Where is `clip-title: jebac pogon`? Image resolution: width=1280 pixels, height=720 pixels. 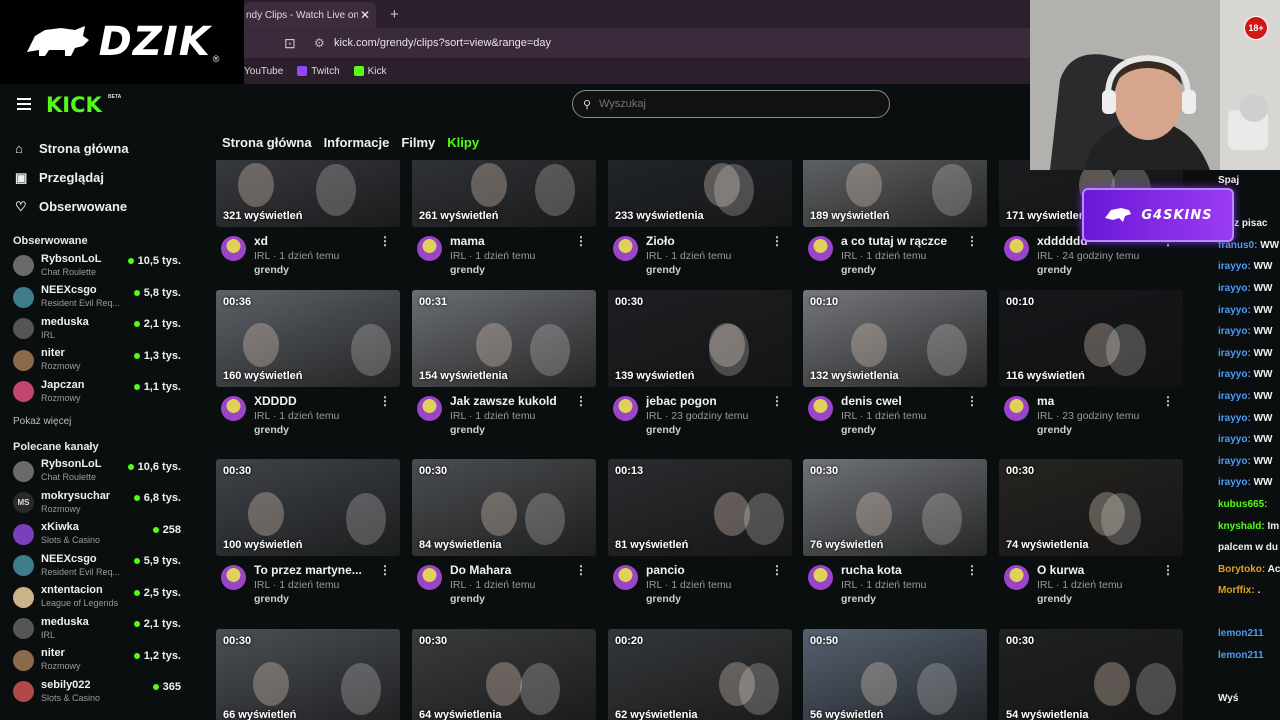 clip-title: jebac pogon is located at coordinates (711, 401).